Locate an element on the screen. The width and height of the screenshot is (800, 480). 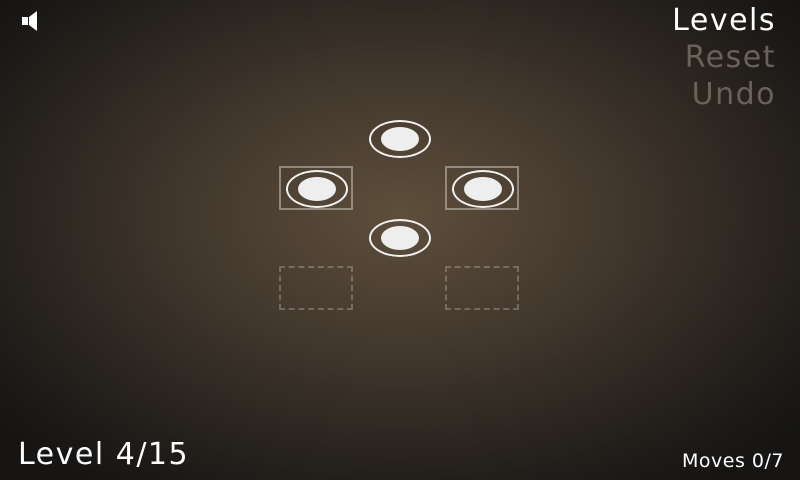
levels-button: Levels is located at coordinates (724, 20).